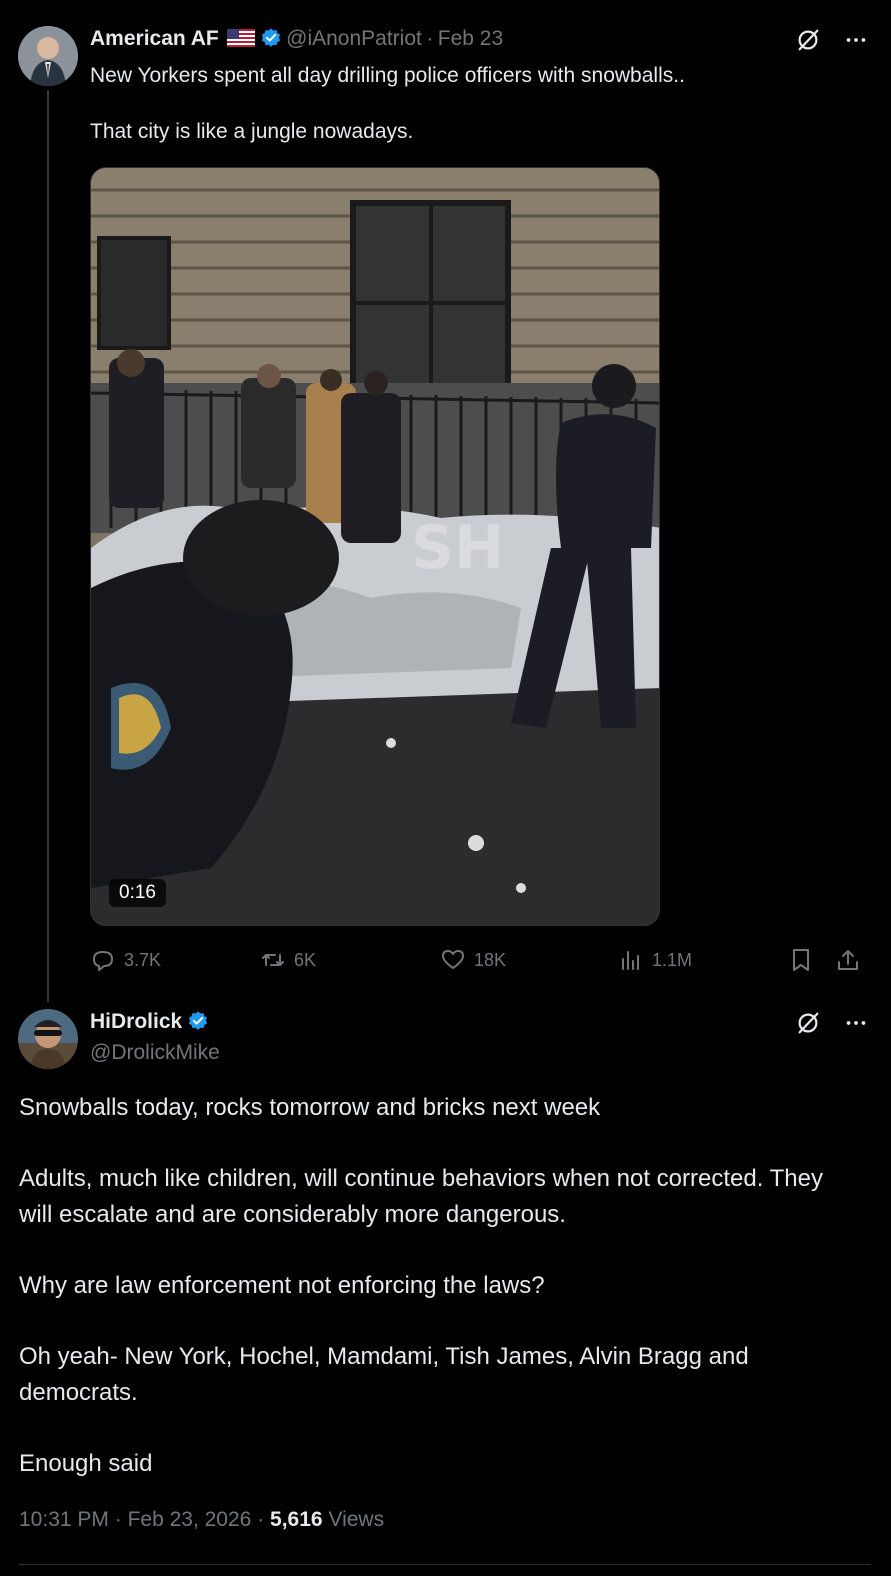 The width and height of the screenshot is (891, 1576). I want to click on thread-connector-line, so click(48, 546).